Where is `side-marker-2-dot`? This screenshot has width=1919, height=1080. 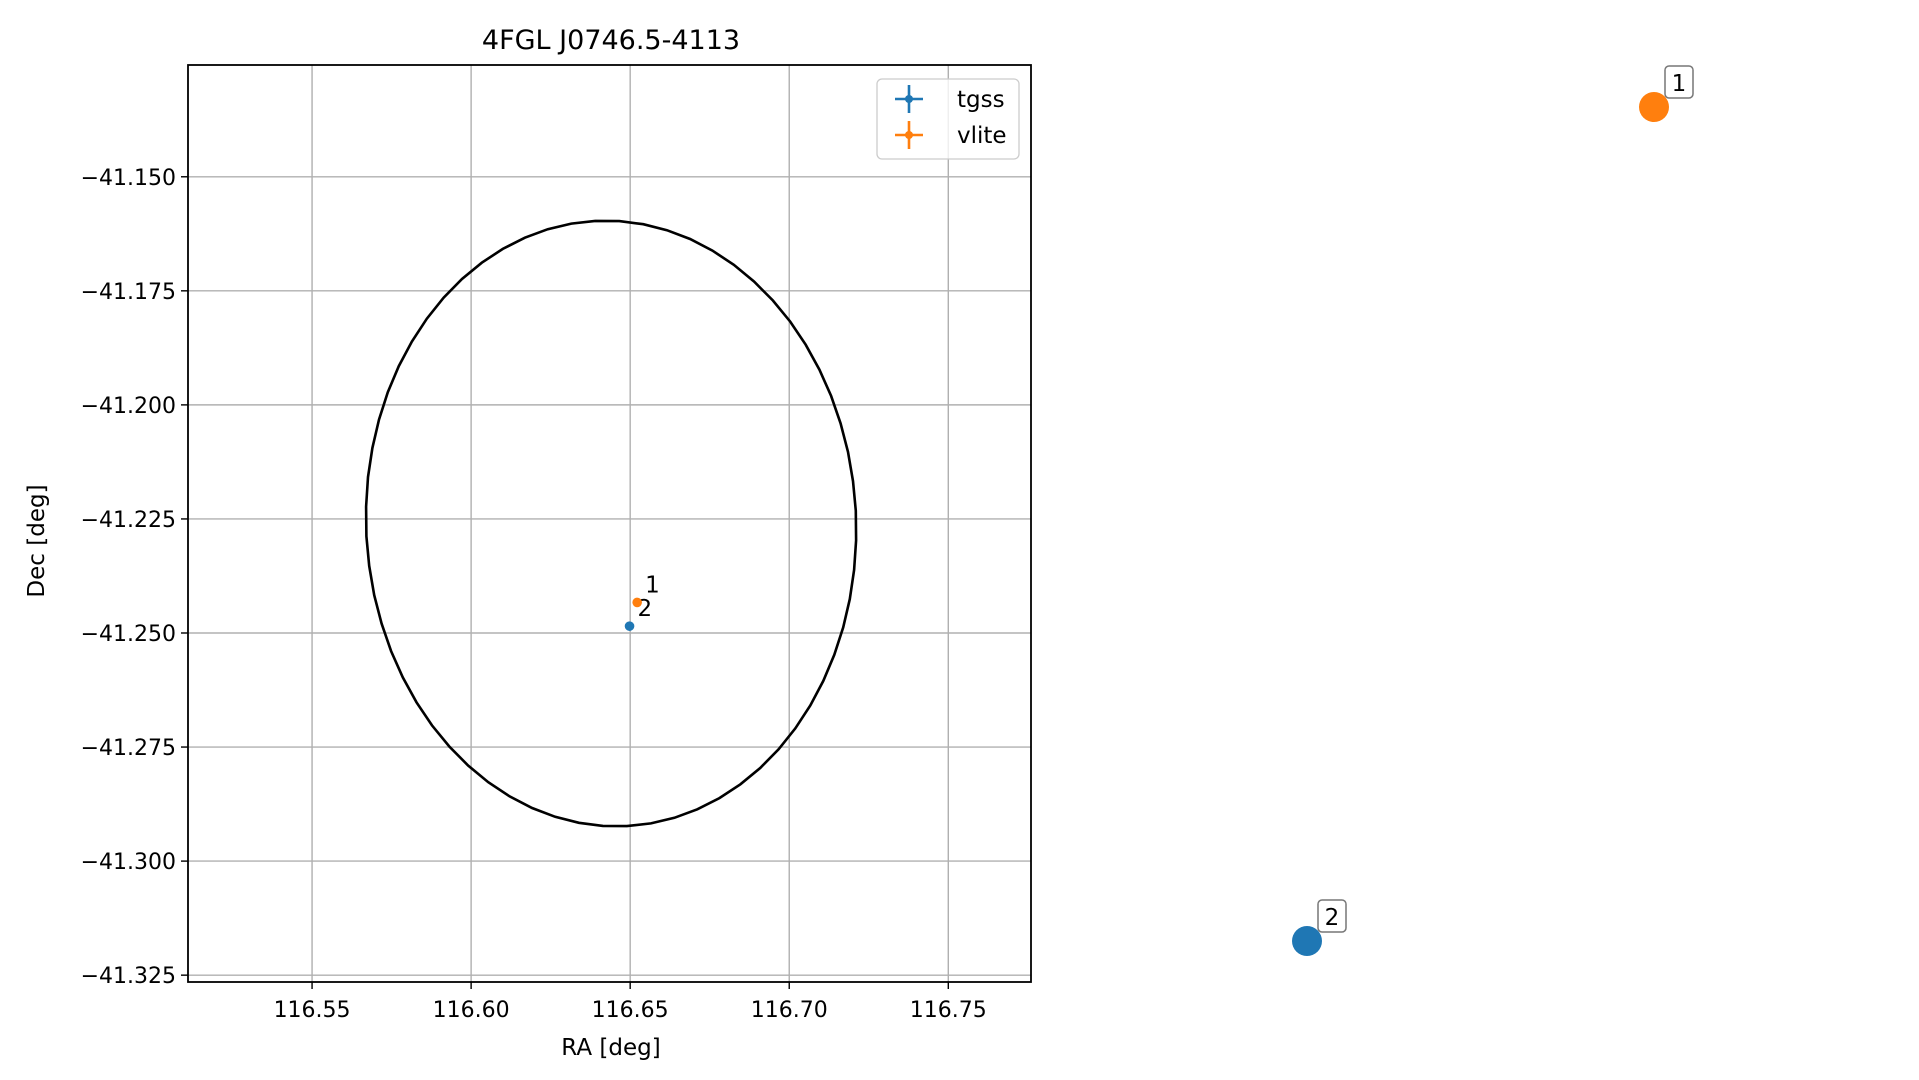 side-marker-2-dot is located at coordinates (1307, 941).